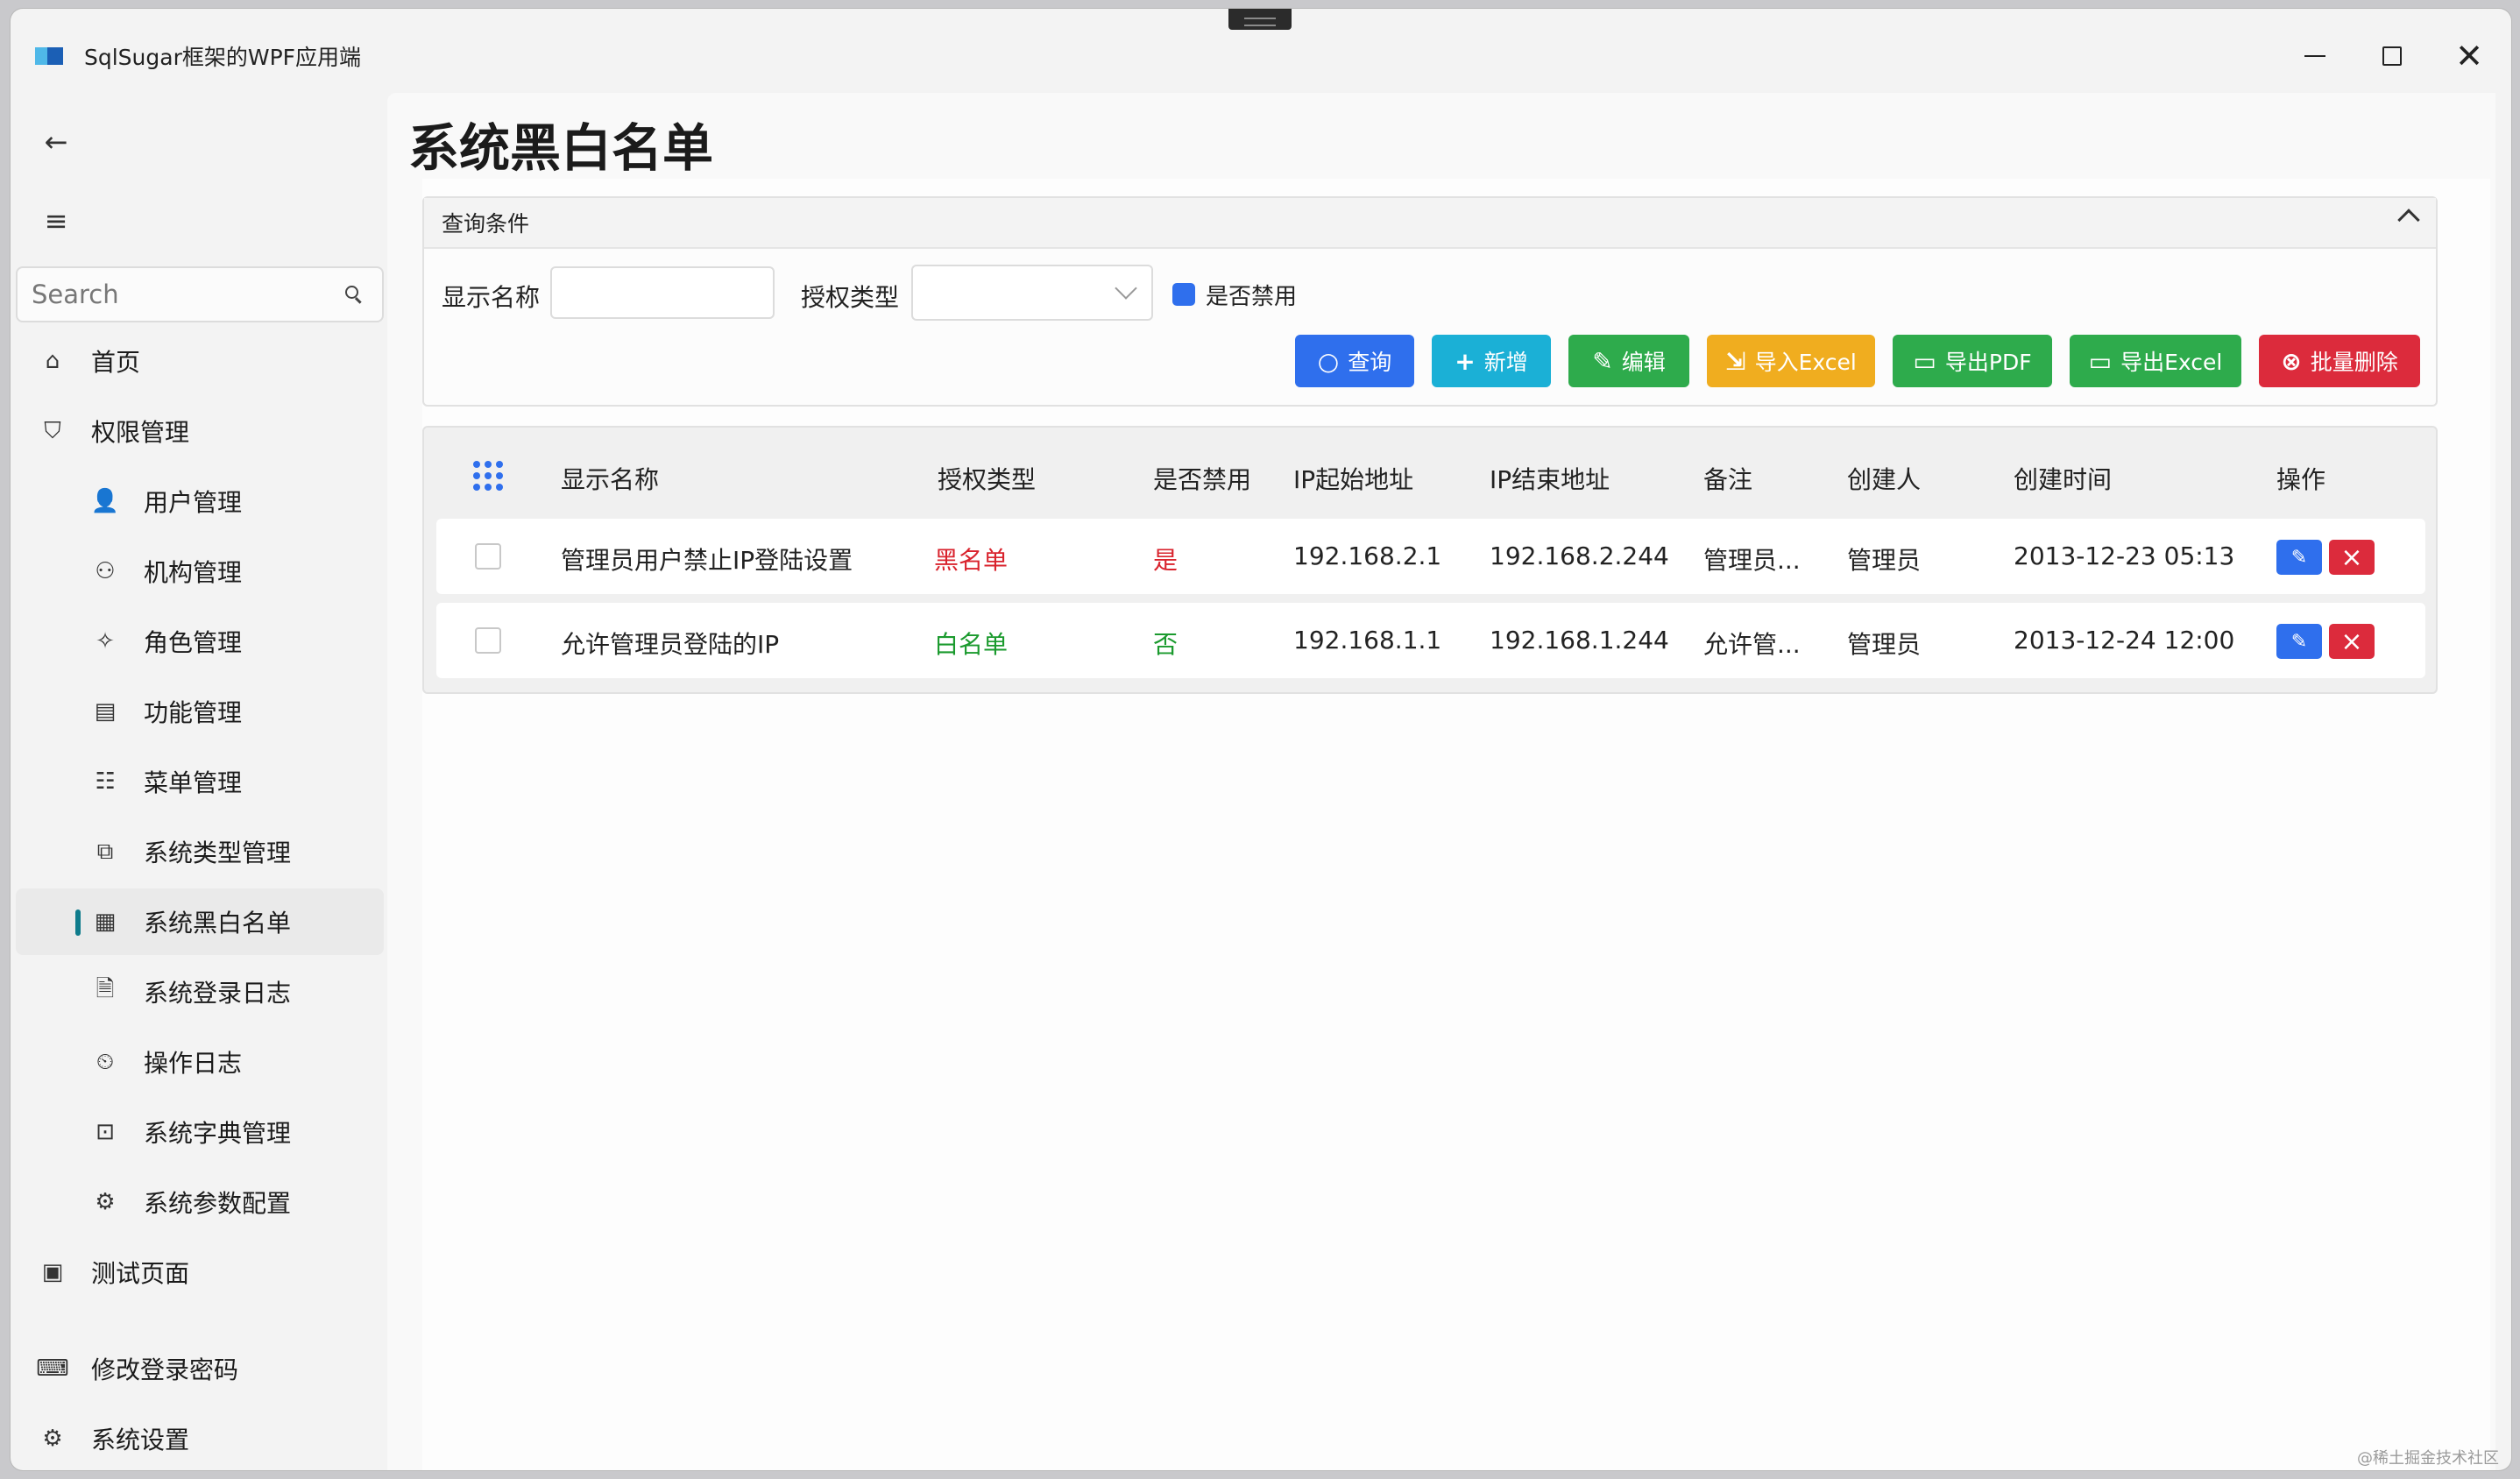  I want to click on back-button: ←, so click(56, 142).